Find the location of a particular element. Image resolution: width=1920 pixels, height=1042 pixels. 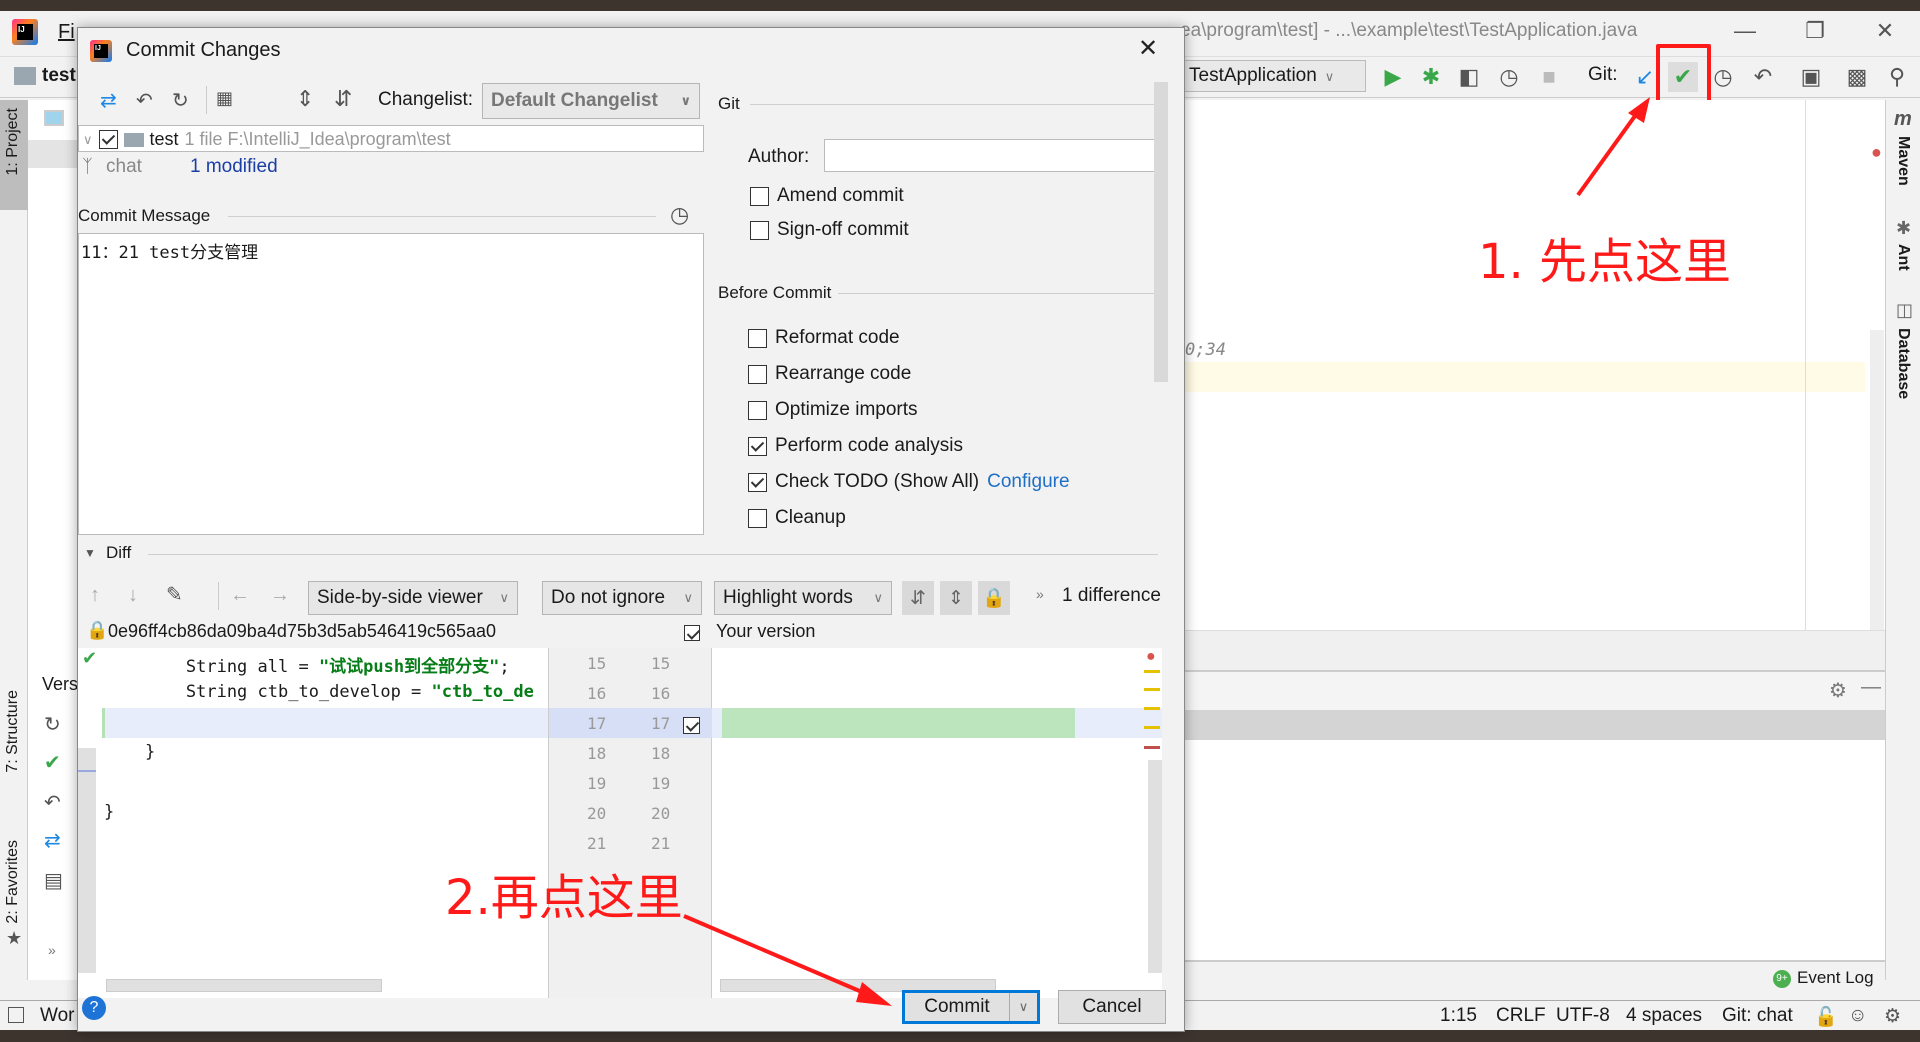

structure-tab: 7: Structure is located at coordinates (13, 731).